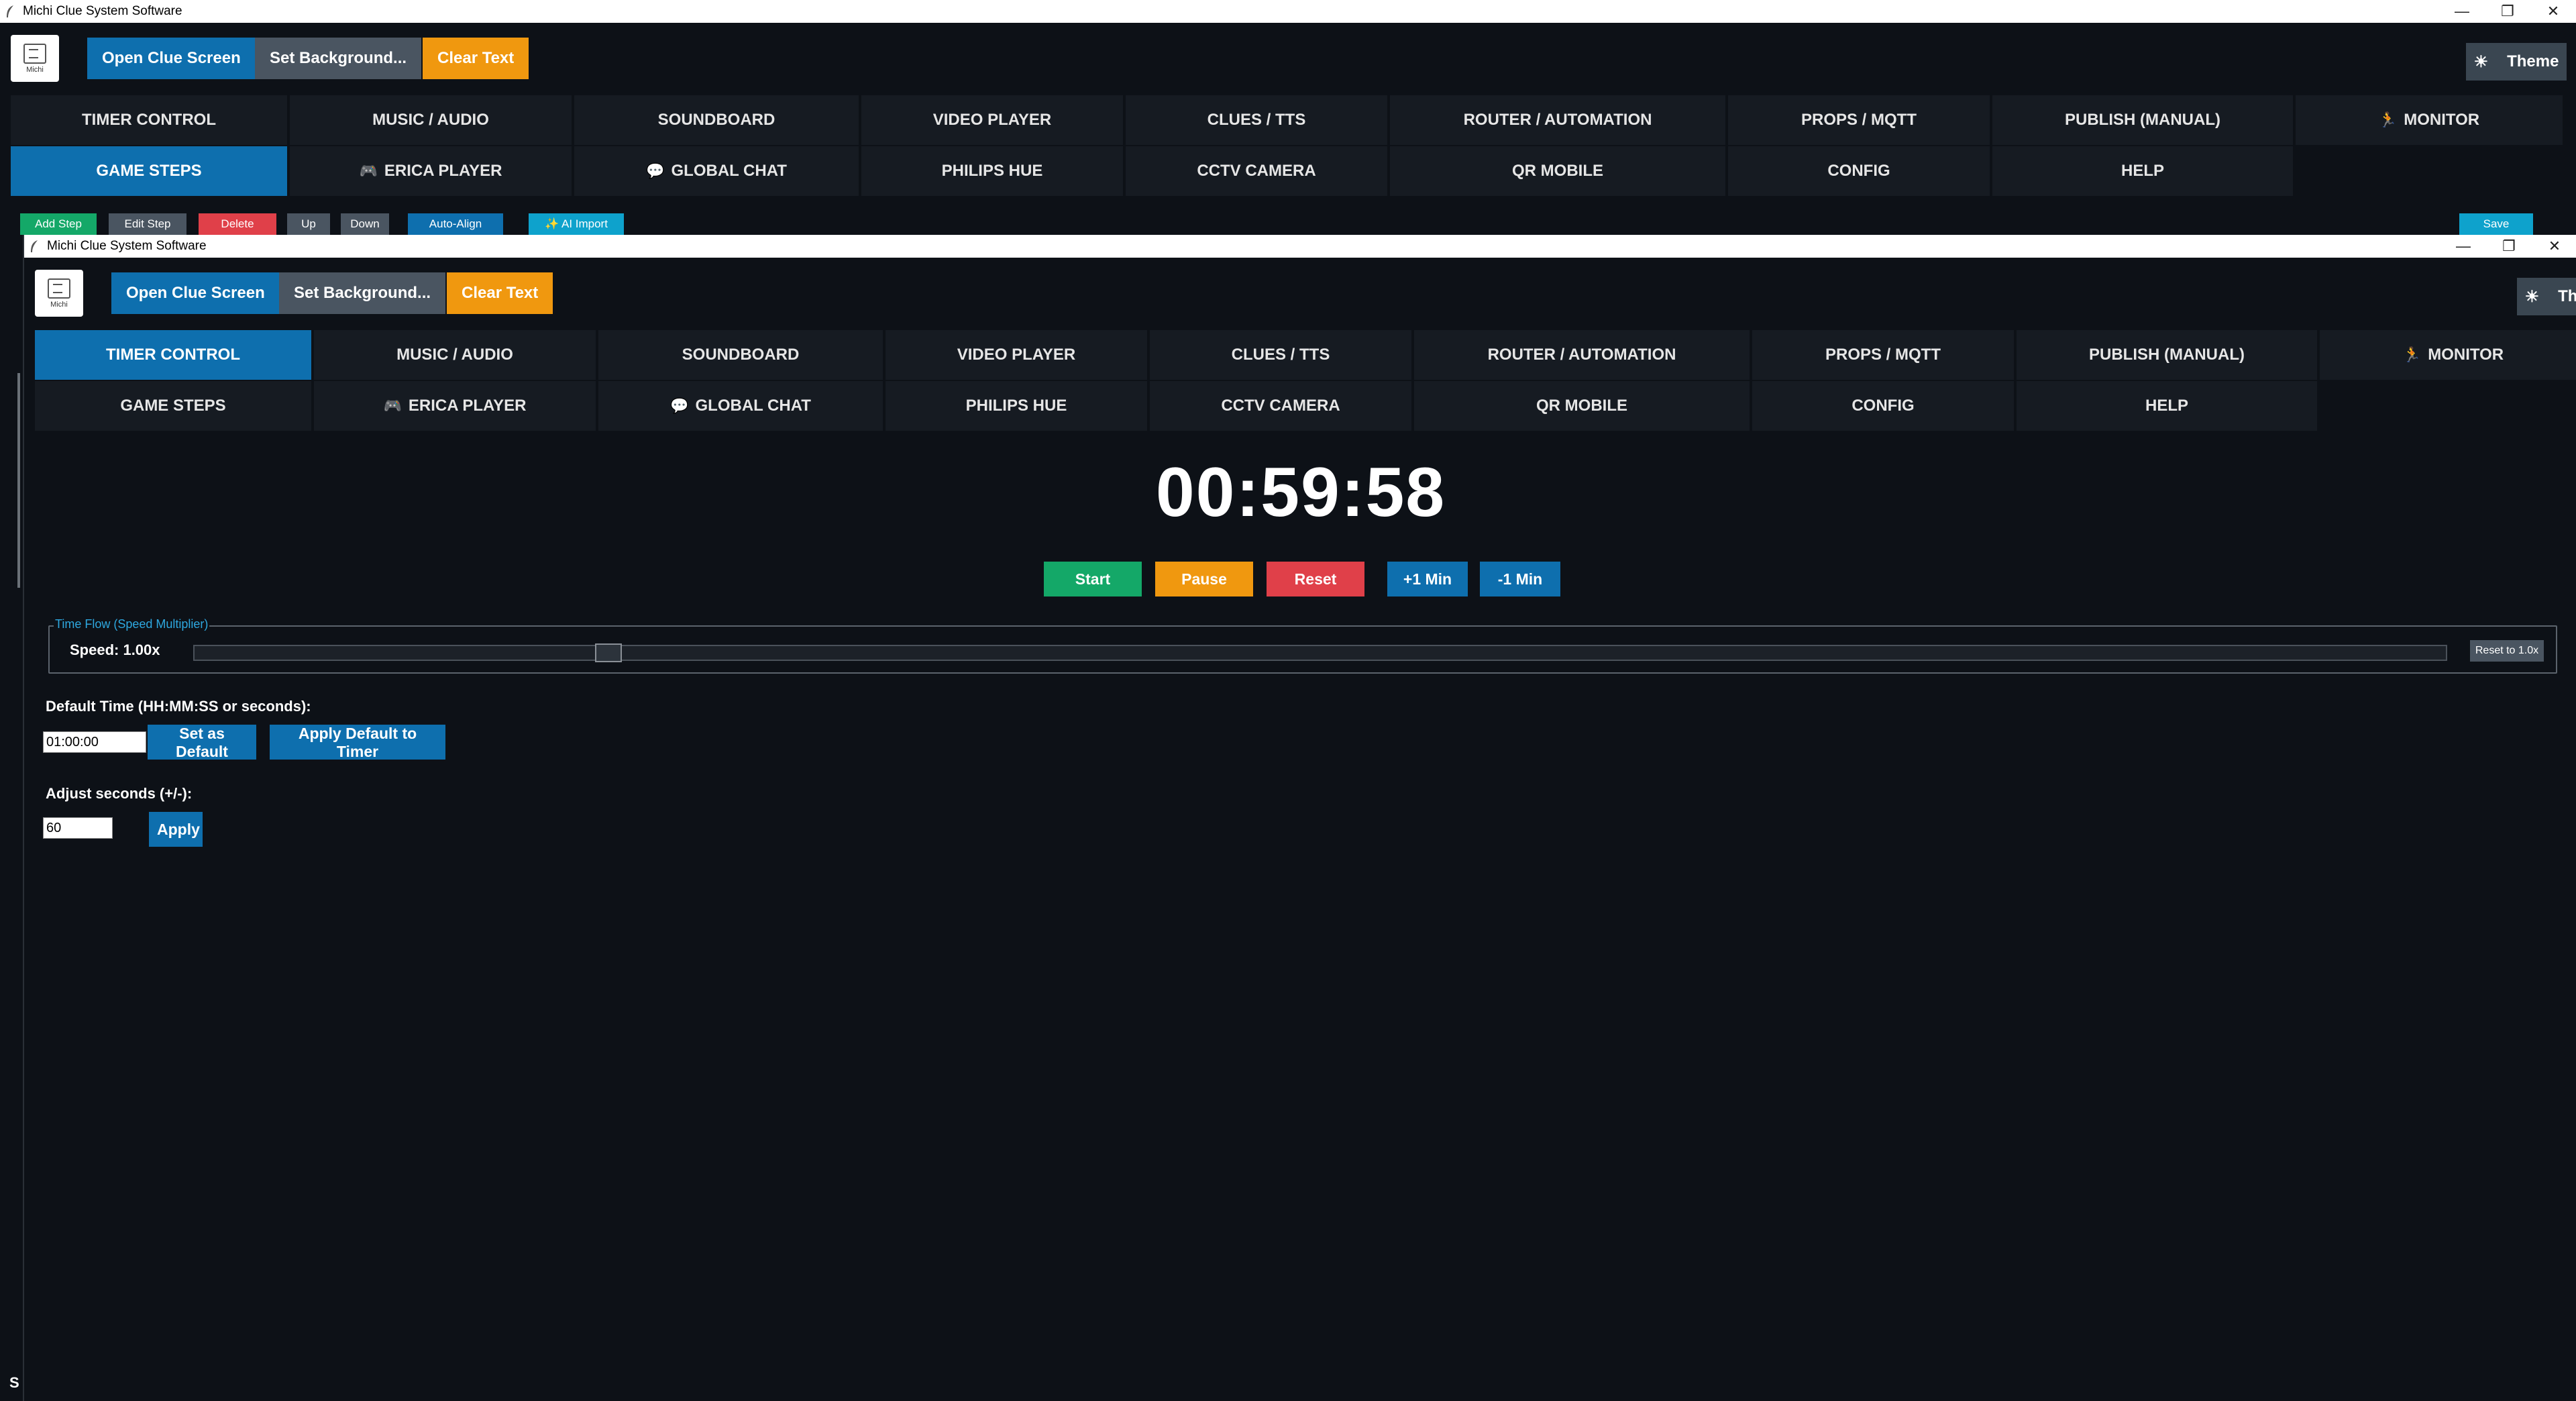 This screenshot has width=2576, height=1401. What do you see at coordinates (58, 224) in the screenshot?
I see `add-step-button: Add Step` at bounding box center [58, 224].